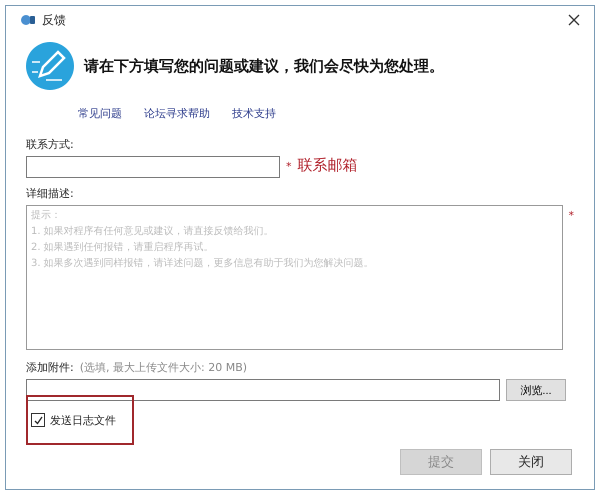 This screenshot has height=495, width=600. Describe the element at coordinates (83, 420) in the screenshot. I see `checkbox-label: 发送日志文件` at that location.